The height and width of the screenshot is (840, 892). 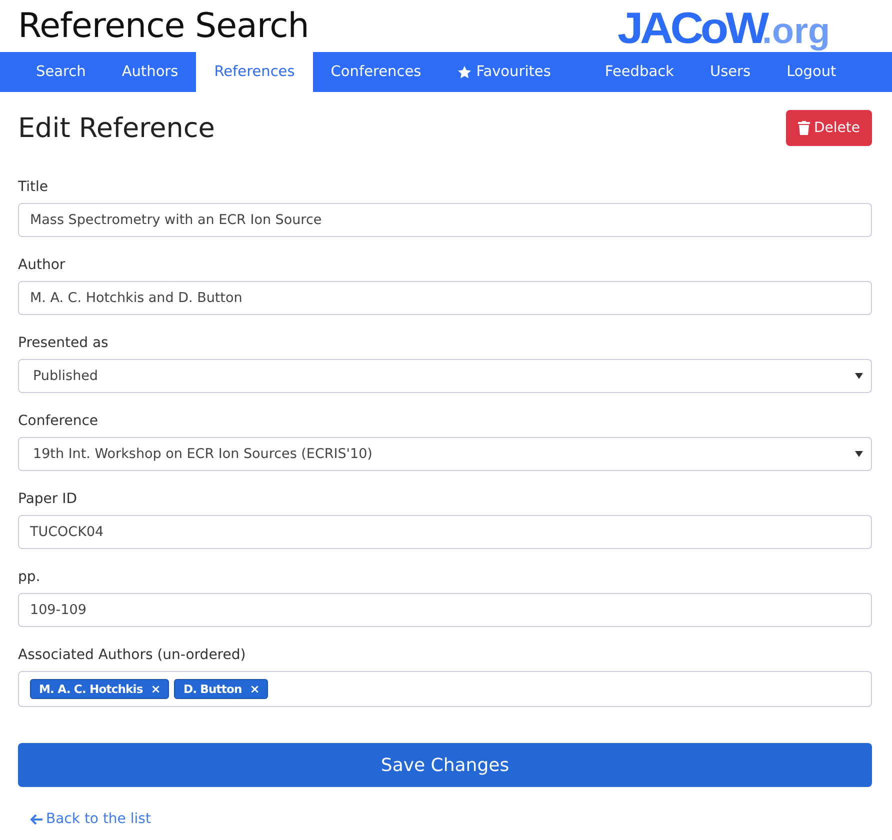 What do you see at coordinates (804, 128) in the screenshot?
I see `trash-icon` at bounding box center [804, 128].